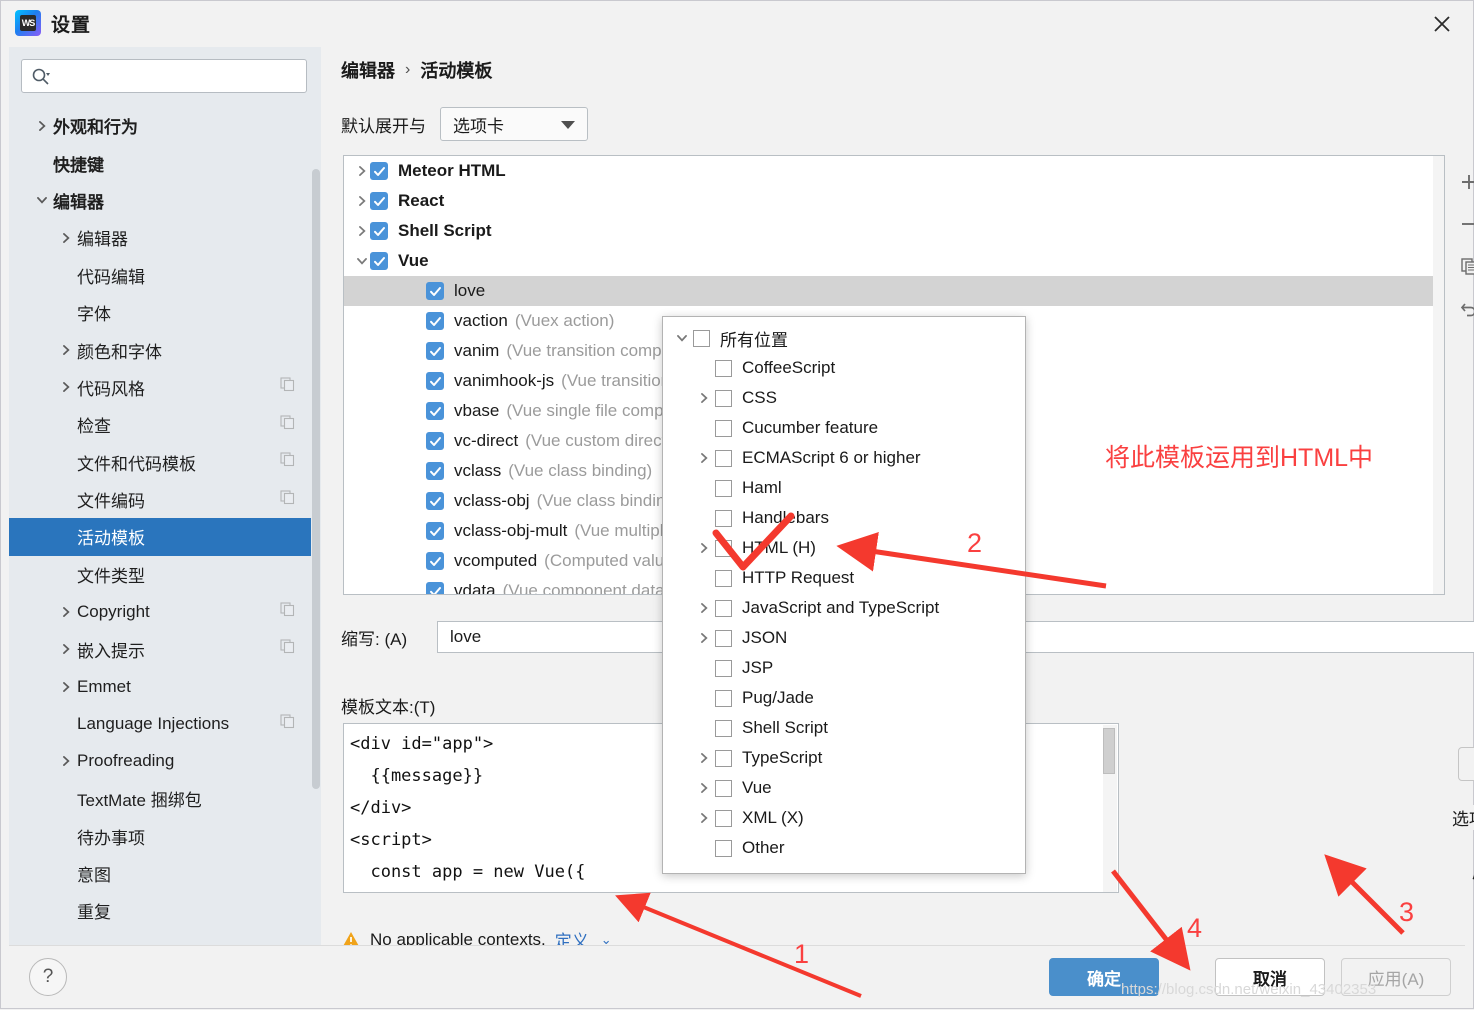  I want to click on context-item: Pug/Jade, so click(844, 698).